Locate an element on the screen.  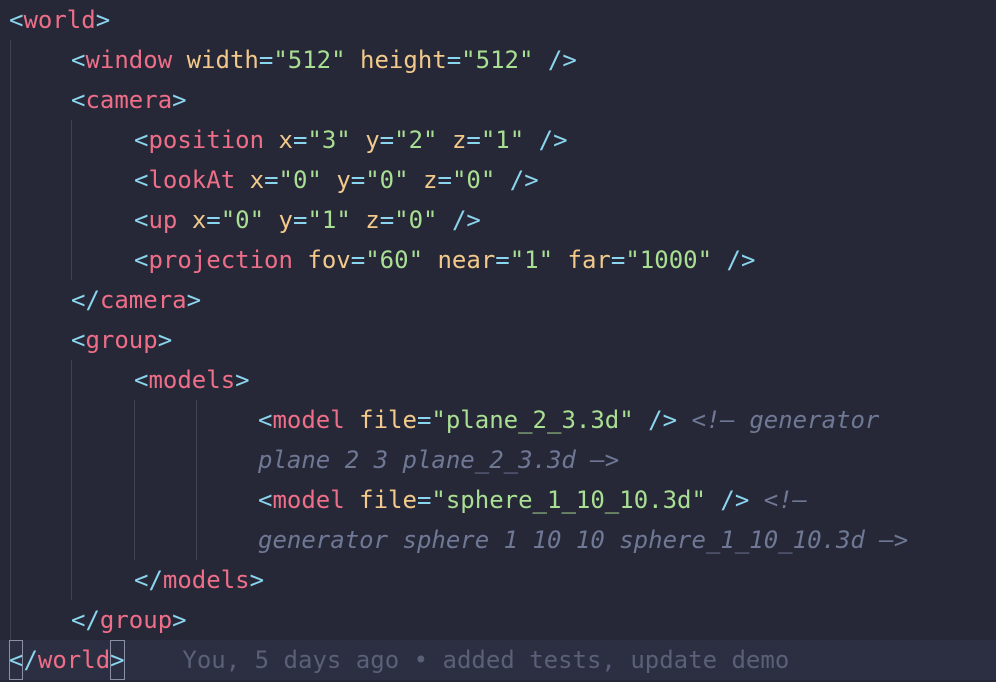
code-line-wrapped: plane 2 3 plane_2_3.3d —> is located at coordinates (498, 460).